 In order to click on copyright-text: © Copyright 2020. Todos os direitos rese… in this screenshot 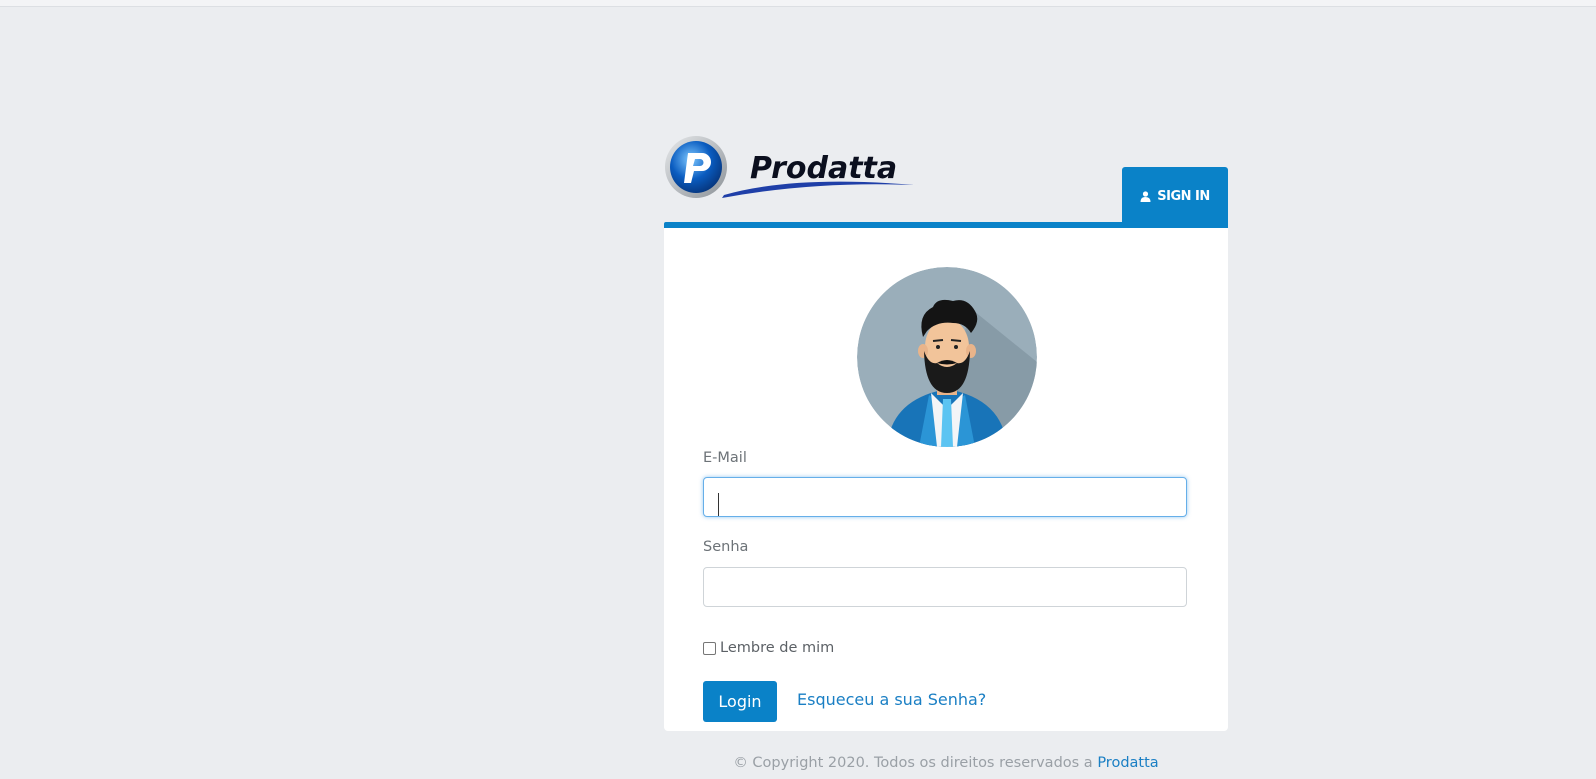, I will do `click(915, 763)`.